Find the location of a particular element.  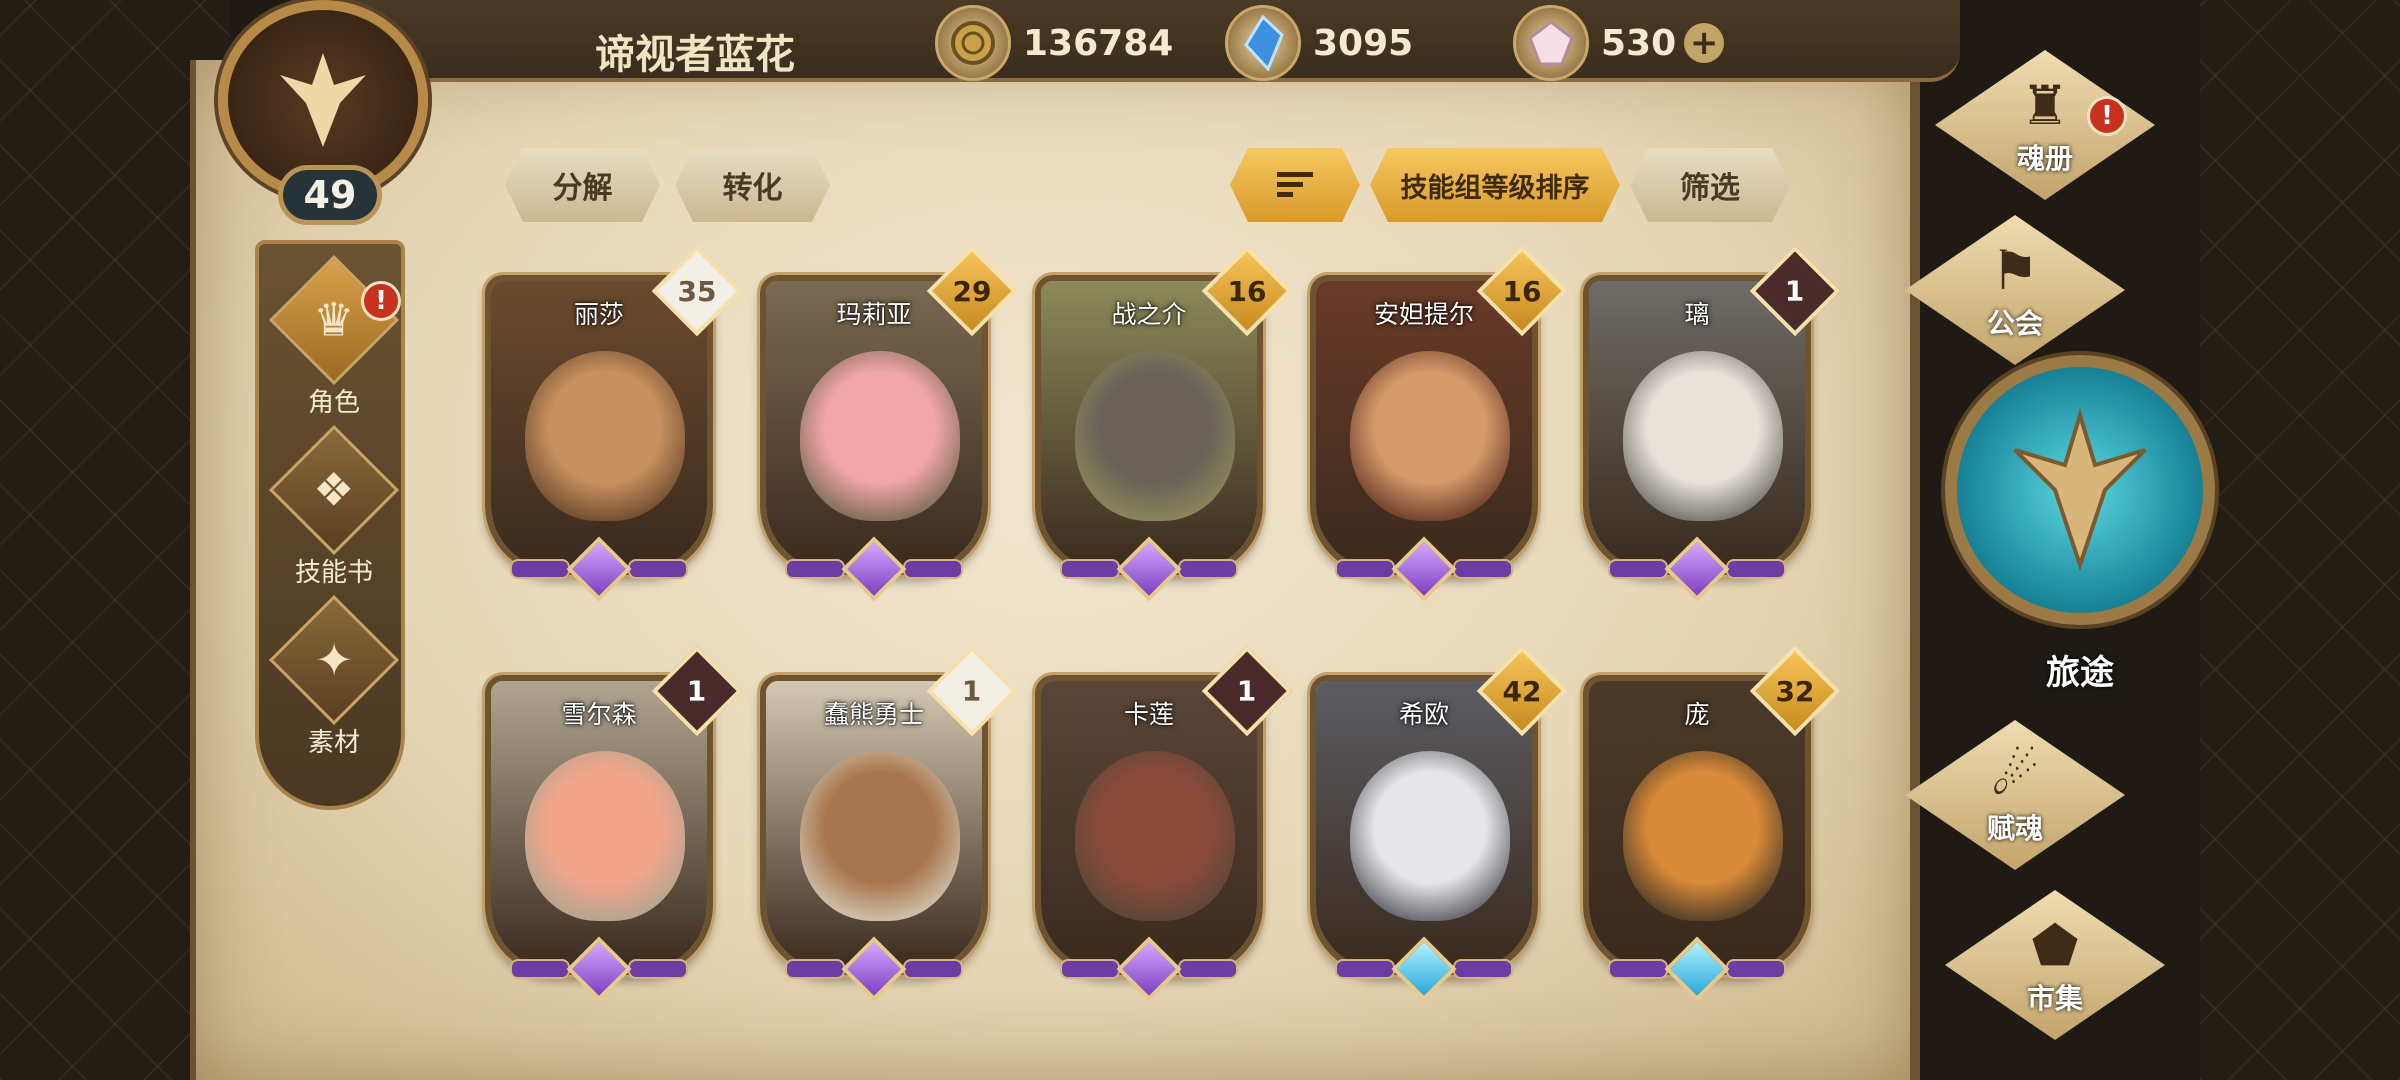

character-card: 雪尔森 1 is located at coordinates (614, 823).